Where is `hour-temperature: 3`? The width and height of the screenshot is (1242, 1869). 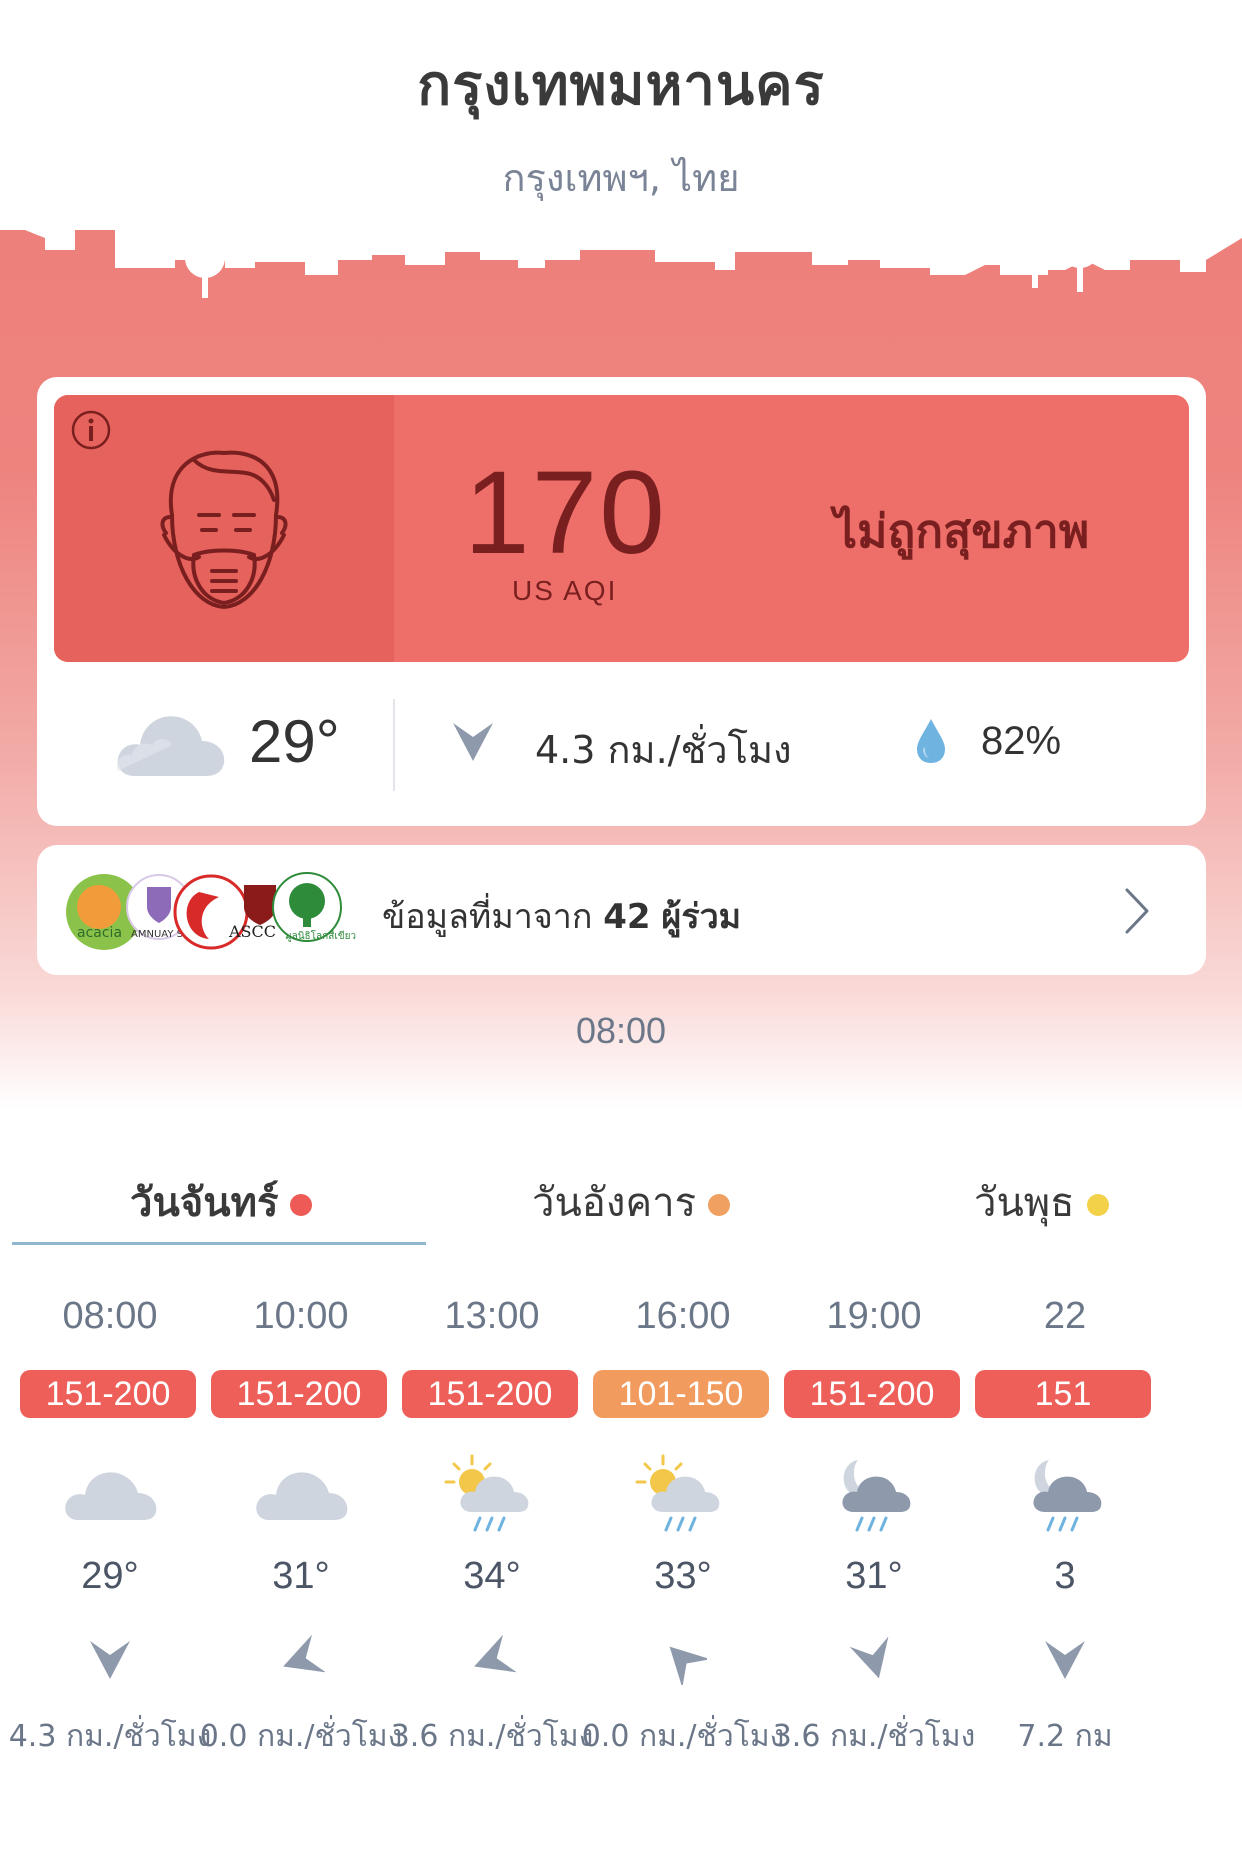
hour-temperature: 3 is located at coordinates (1065, 1576).